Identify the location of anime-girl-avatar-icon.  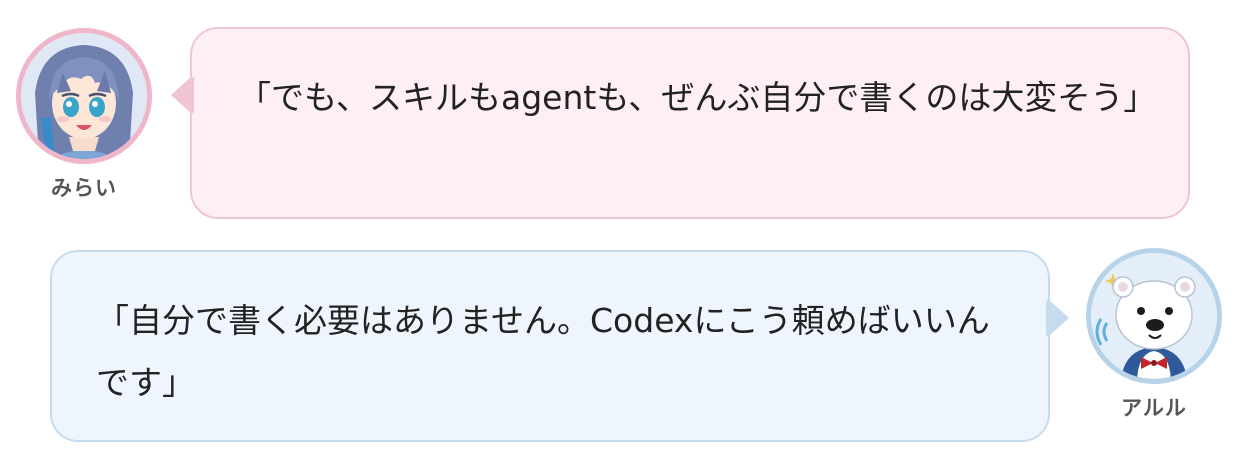
(84, 96).